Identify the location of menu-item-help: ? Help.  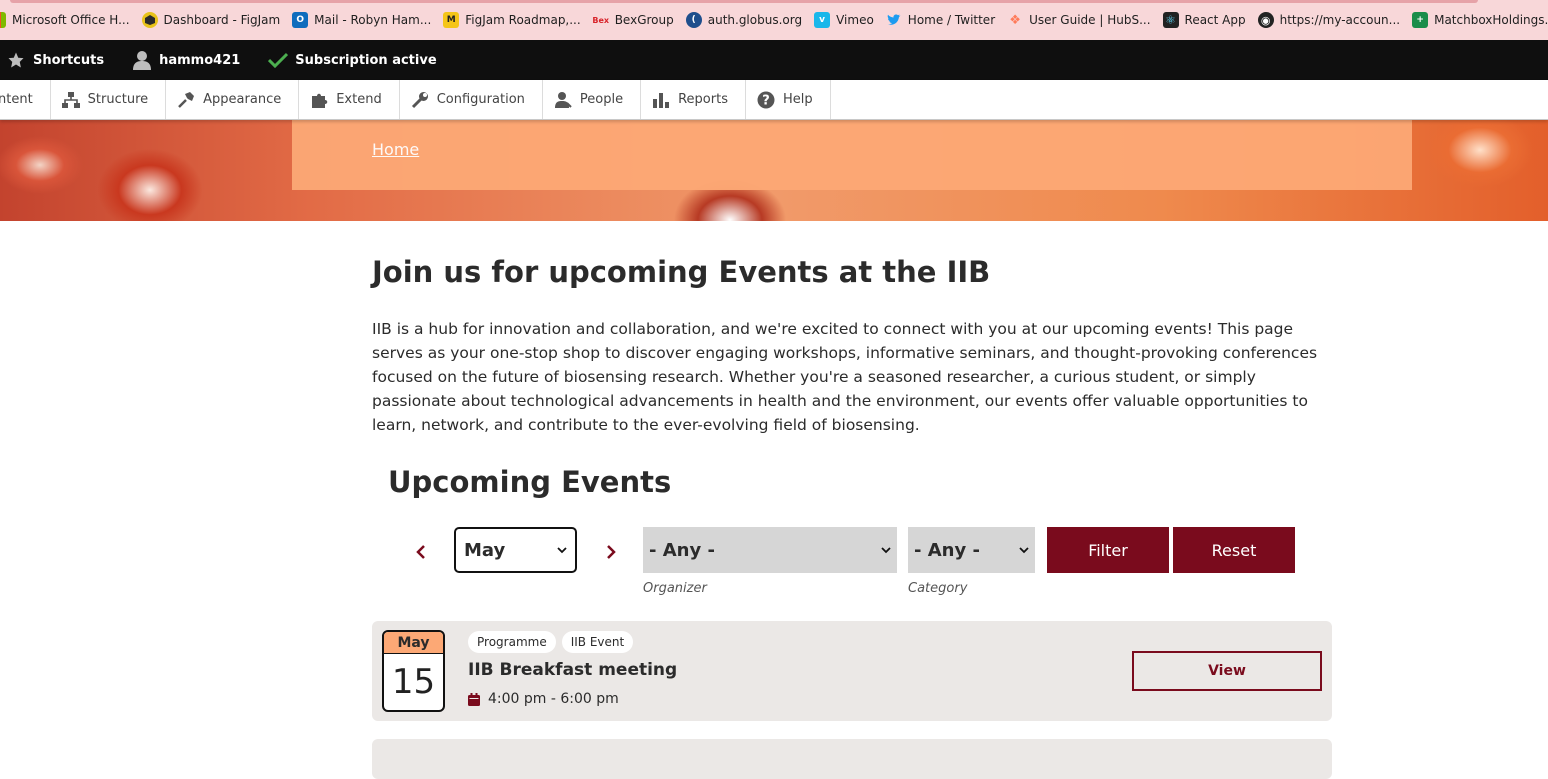
(788, 99).